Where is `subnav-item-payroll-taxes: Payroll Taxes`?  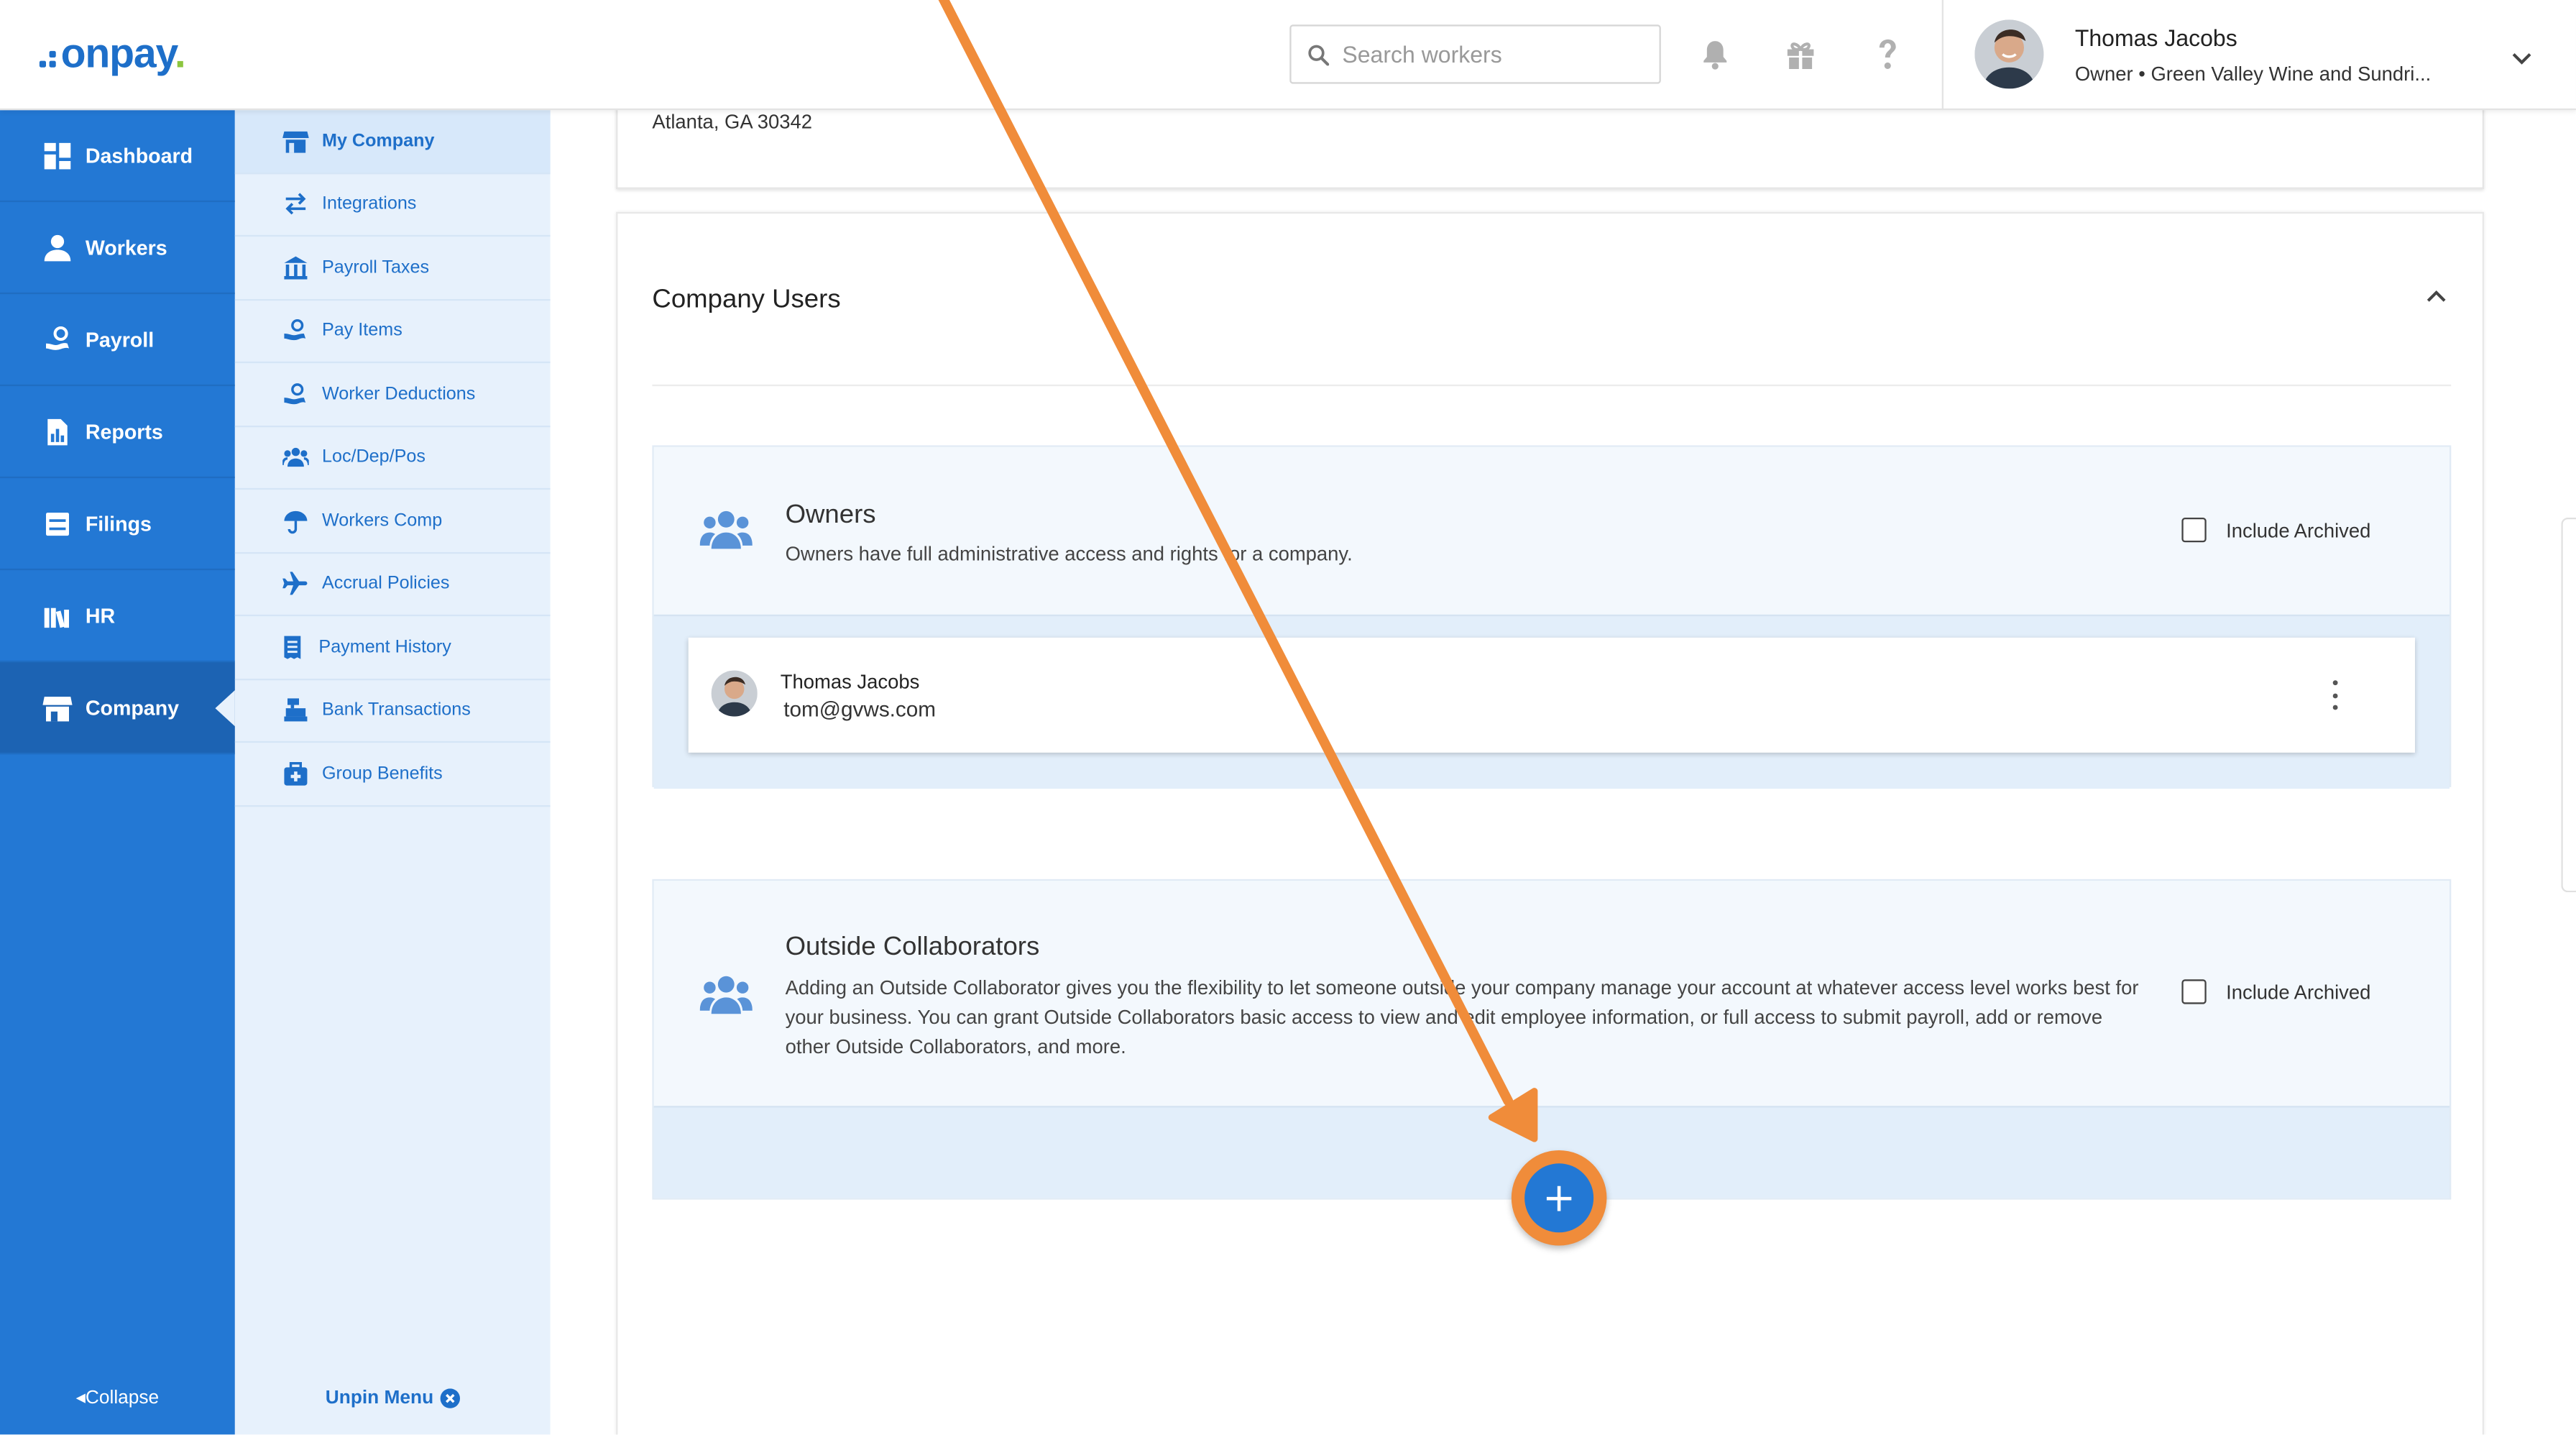
subnav-item-payroll-taxes: Payroll Taxes is located at coordinates (392, 269).